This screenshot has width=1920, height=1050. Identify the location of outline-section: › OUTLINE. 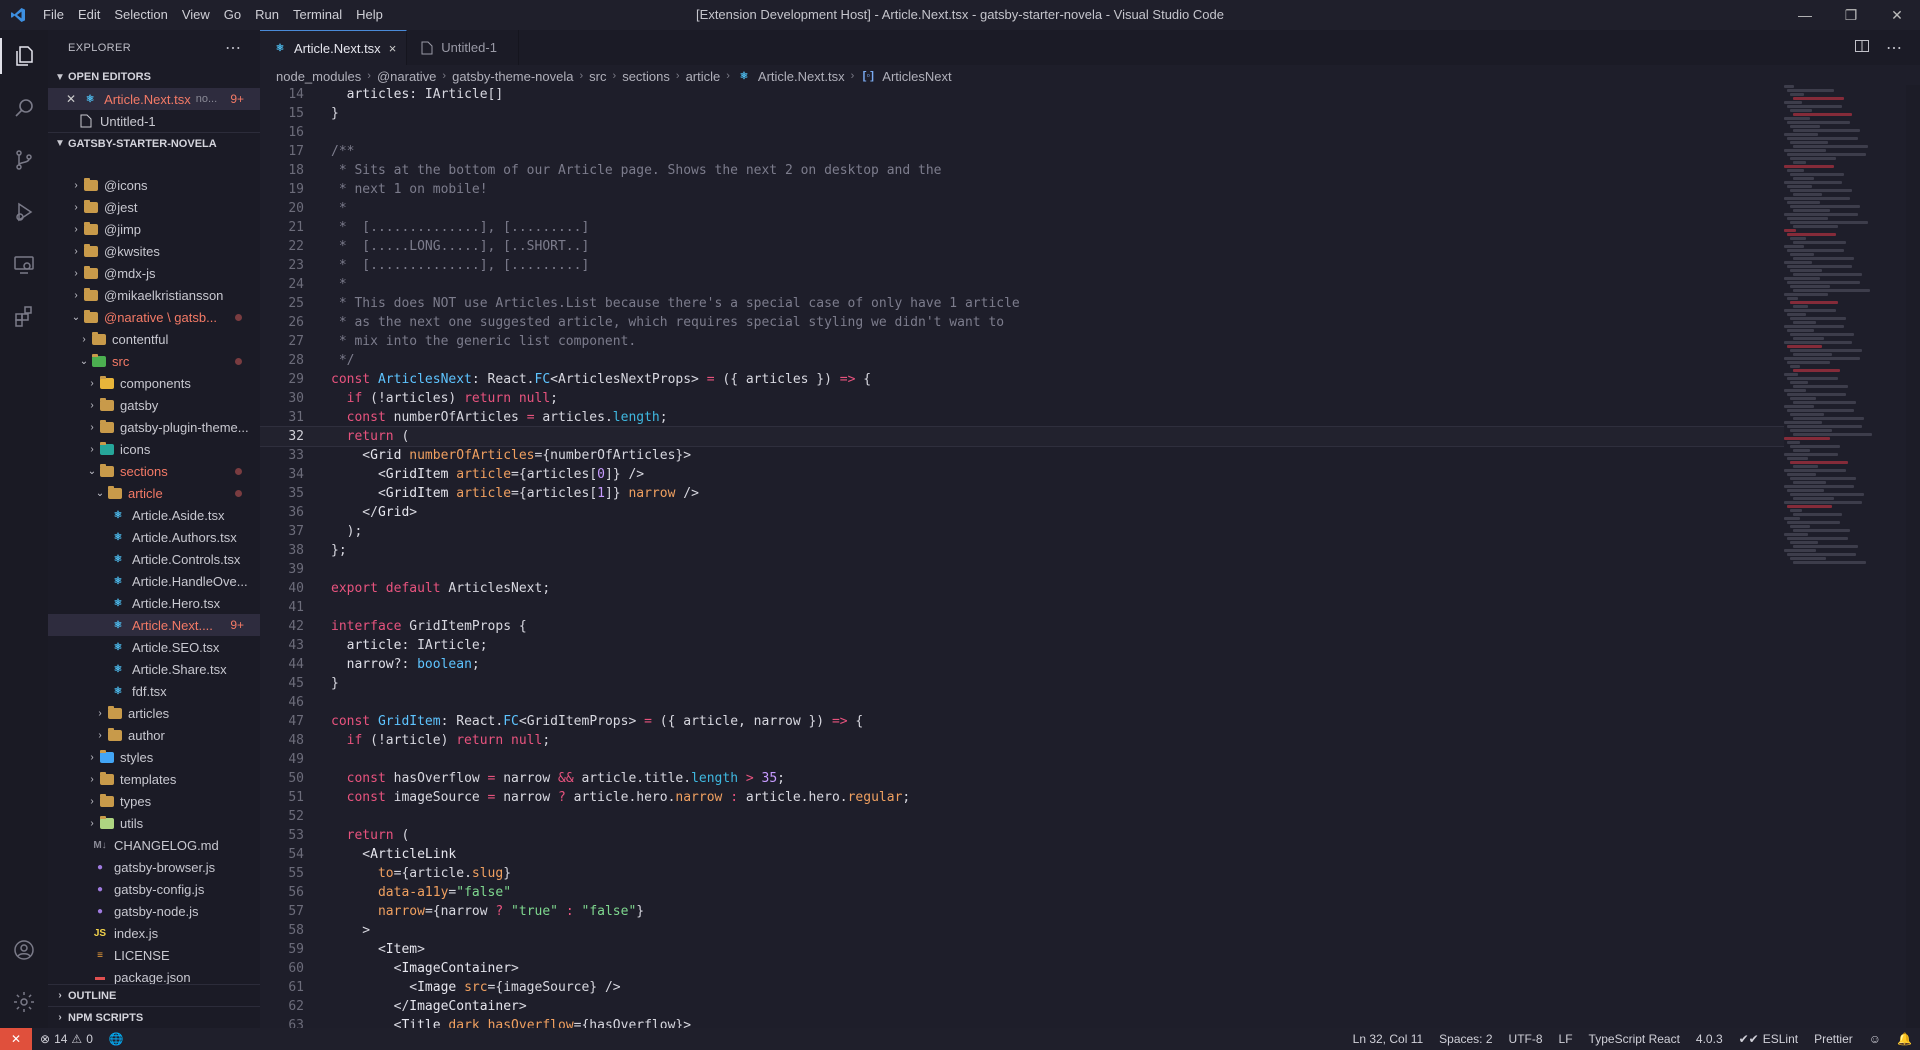
(154, 995).